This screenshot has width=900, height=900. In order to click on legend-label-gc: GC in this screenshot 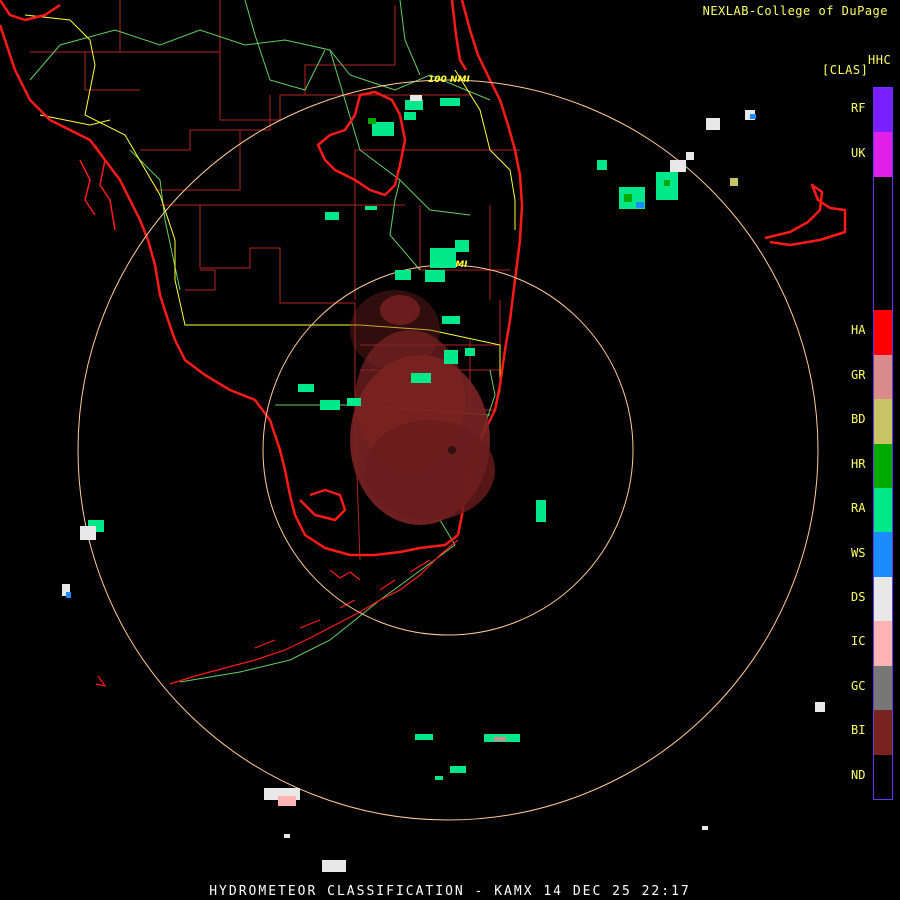, I will do `click(858, 685)`.